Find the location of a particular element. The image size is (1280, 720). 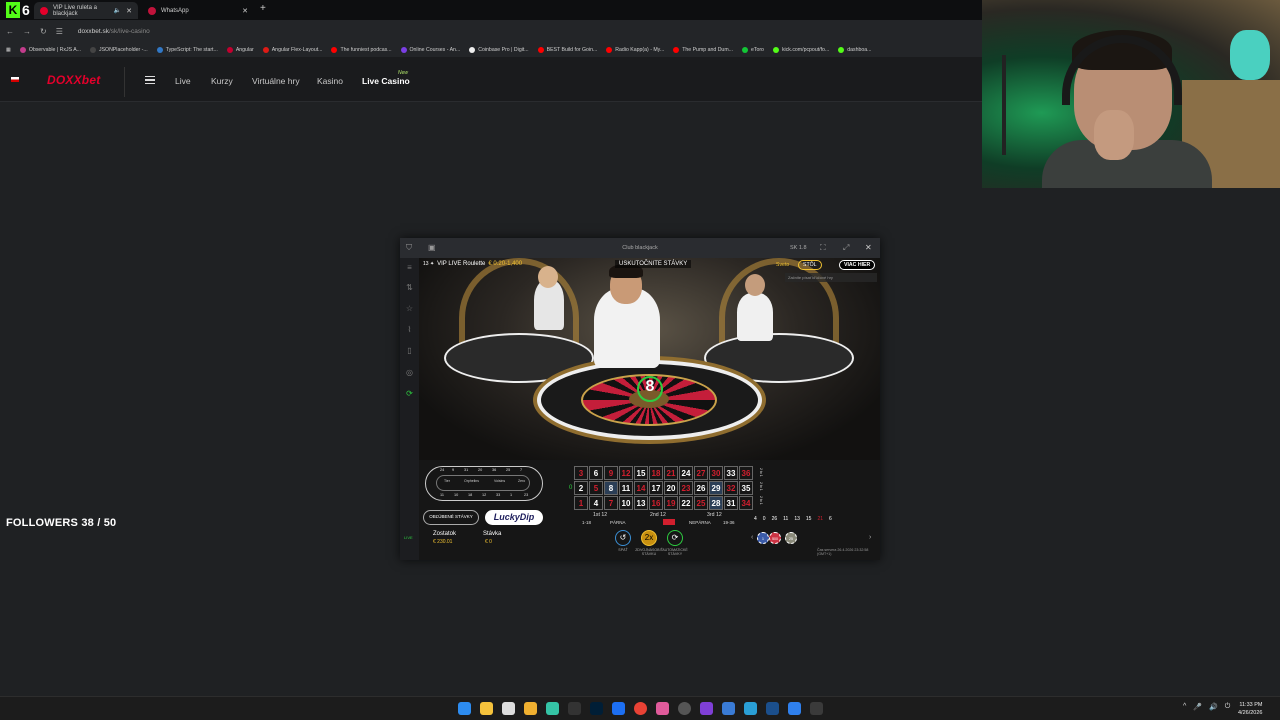

tray-overflow-icon: ^ is located at coordinates (1184, 707).